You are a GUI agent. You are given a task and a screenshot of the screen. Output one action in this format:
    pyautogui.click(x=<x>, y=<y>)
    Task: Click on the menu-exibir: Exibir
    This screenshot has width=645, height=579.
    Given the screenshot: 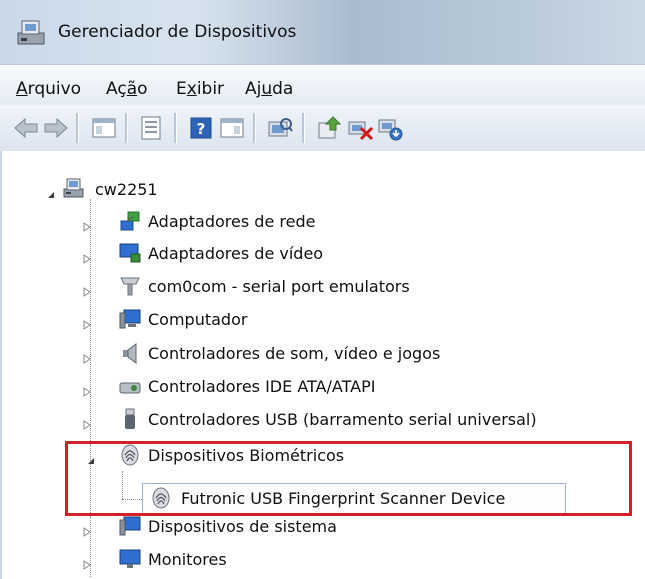 What is the action you would take?
    pyautogui.click(x=200, y=89)
    